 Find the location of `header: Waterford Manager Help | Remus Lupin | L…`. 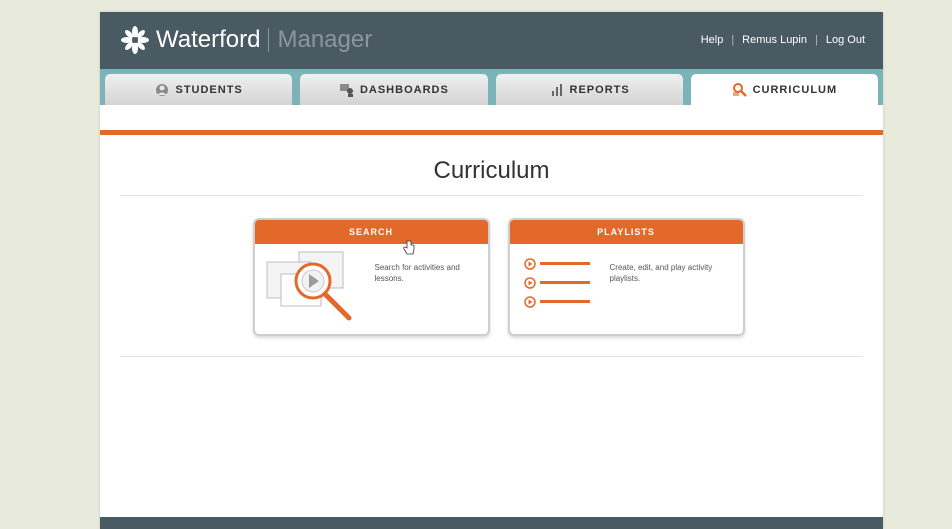

header: Waterford Manager Help | Remus Lupin | L… is located at coordinates (491, 40).